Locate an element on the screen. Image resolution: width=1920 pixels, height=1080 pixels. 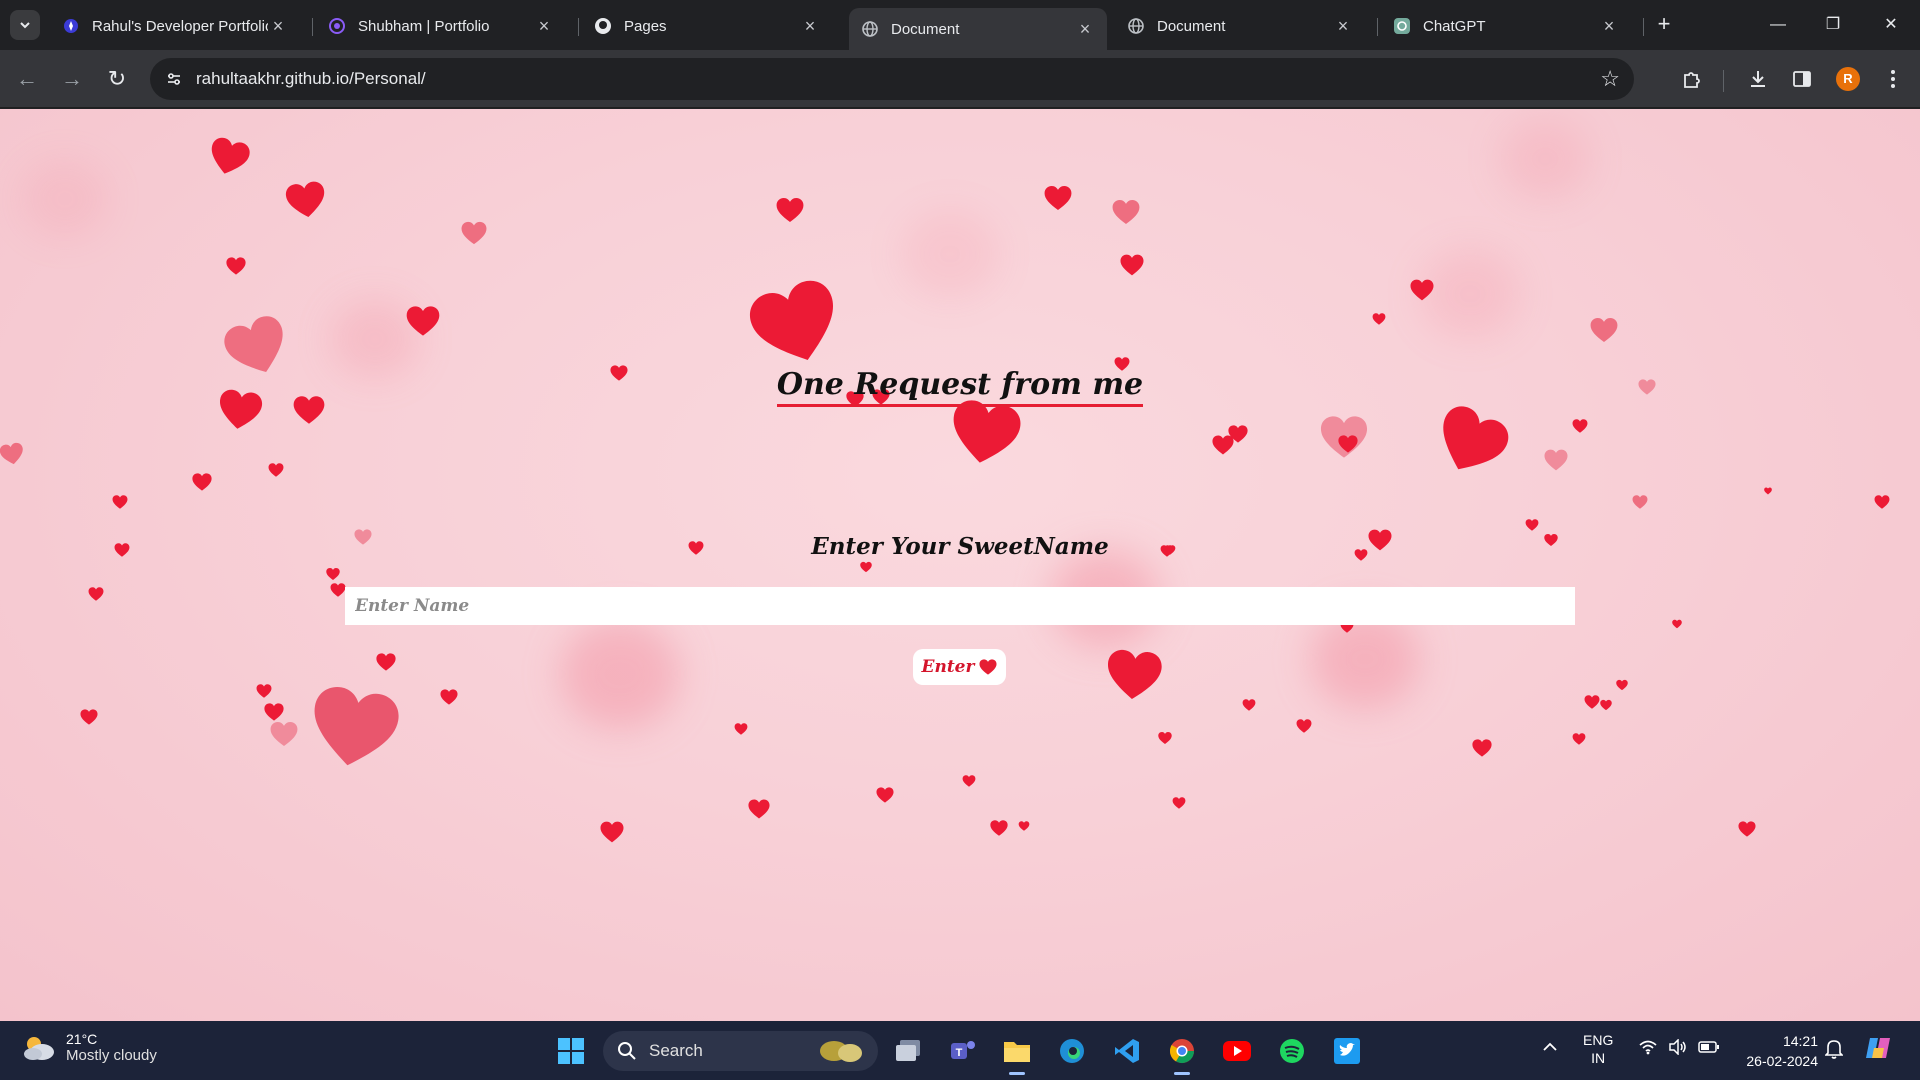
url-text: rahultaakhr.github.io/Personal/ is located at coordinates (311, 78).